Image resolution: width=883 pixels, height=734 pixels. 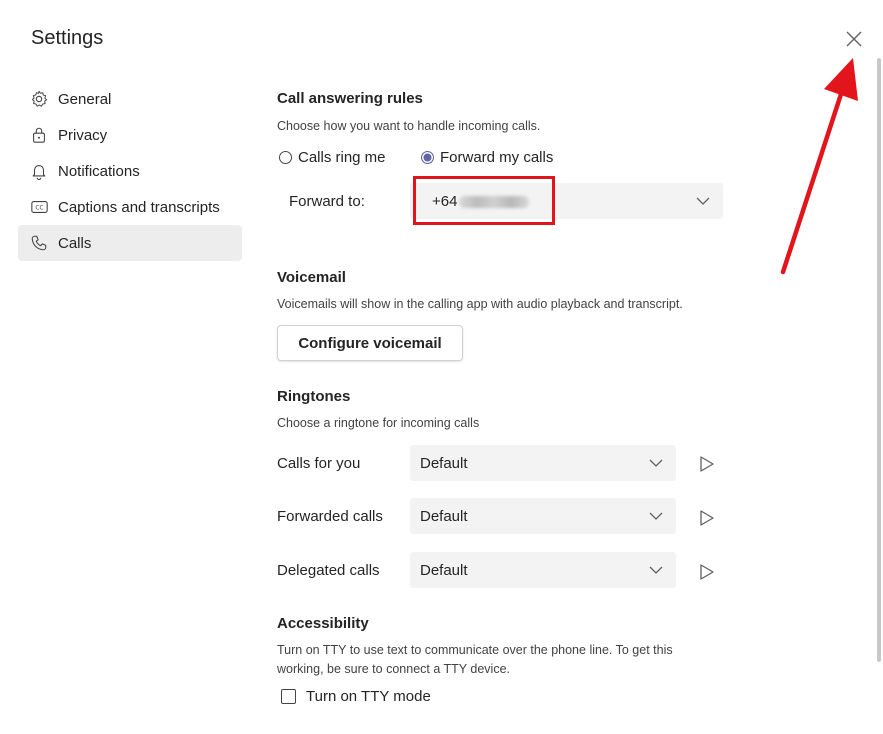 What do you see at coordinates (130, 99) in the screenshot?
I see `sidebar-item-general: General` at bounding box center [130, 99].